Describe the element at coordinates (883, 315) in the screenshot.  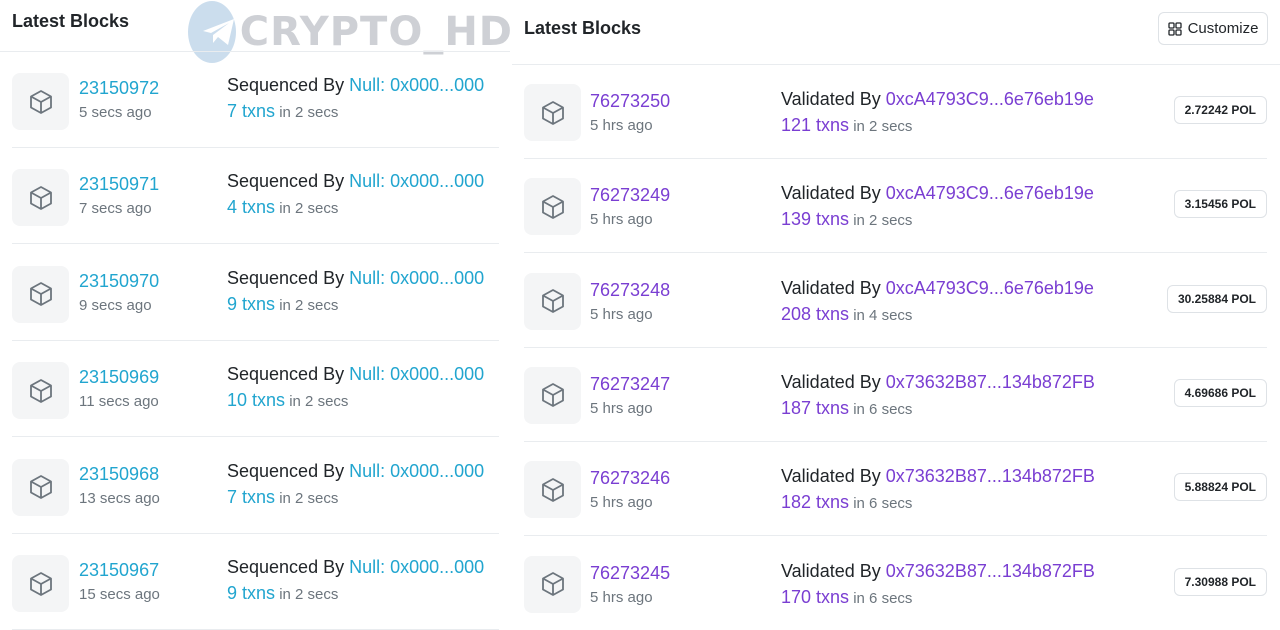
I see `block-time: in 4 secs` at that location.